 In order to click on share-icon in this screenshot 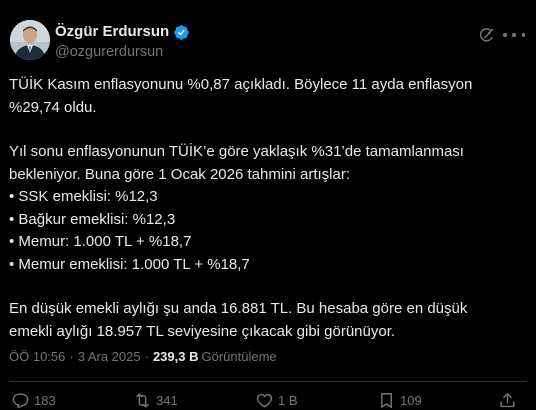, I will do `click(507, 400)`.